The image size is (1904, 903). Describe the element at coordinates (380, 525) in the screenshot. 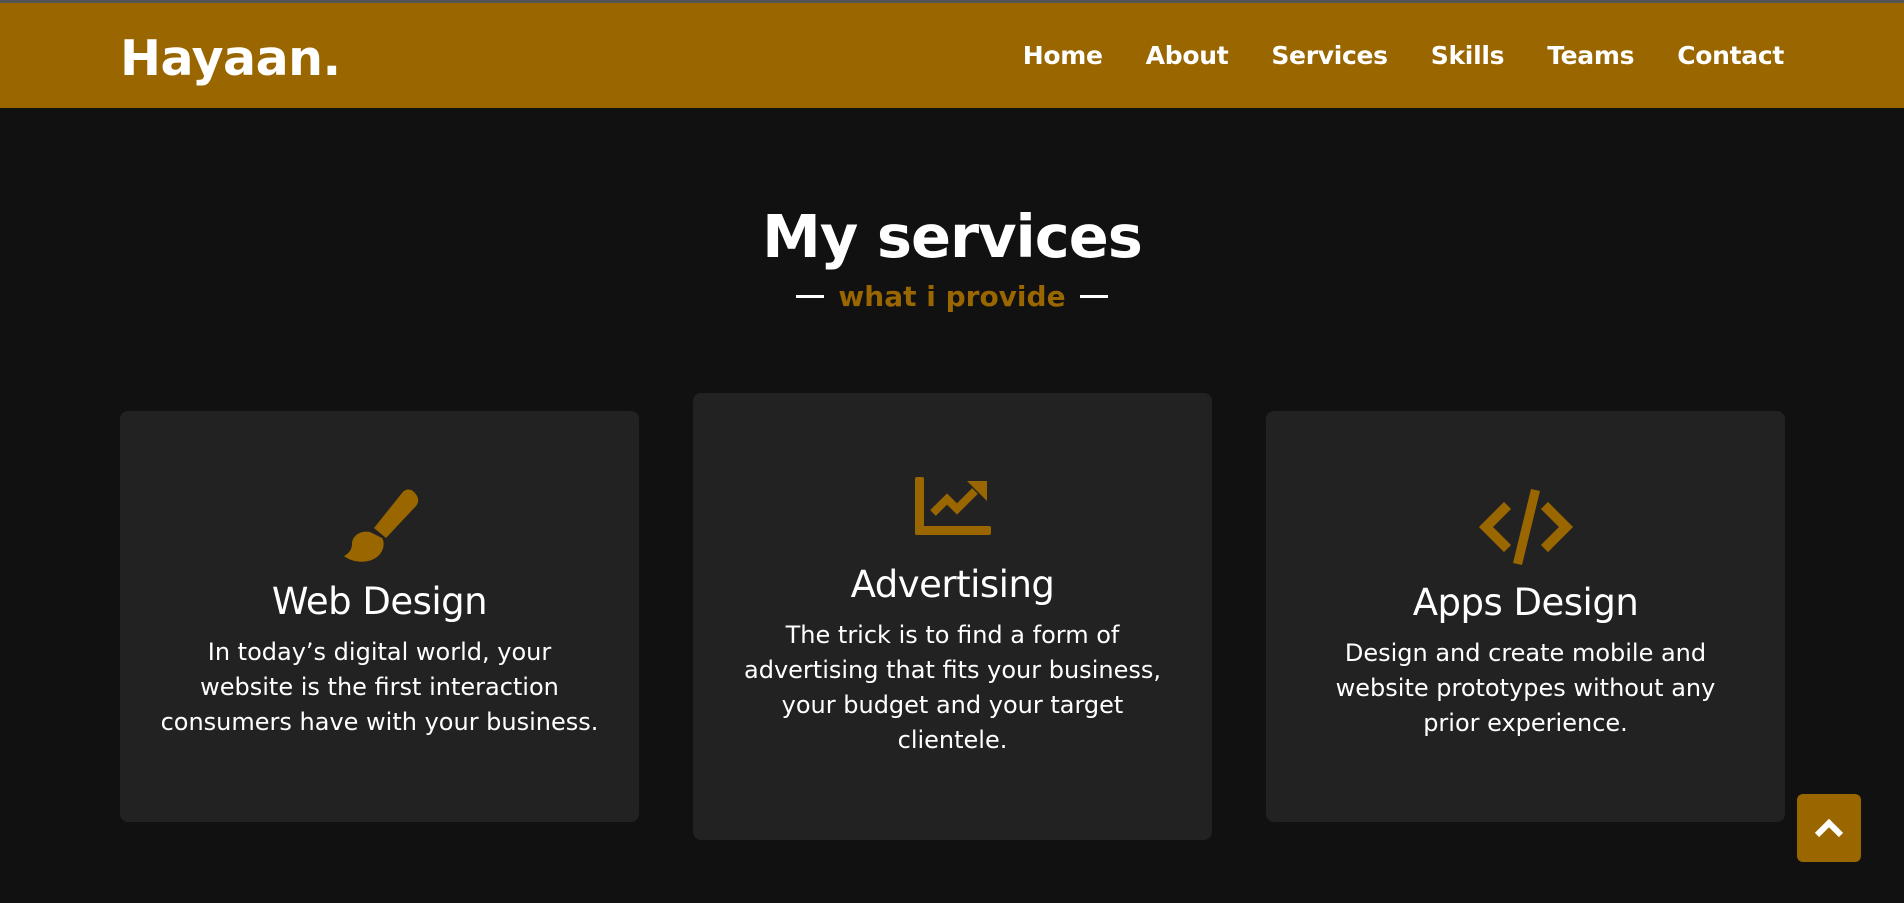

I see `paint-brush-icon` at that location.